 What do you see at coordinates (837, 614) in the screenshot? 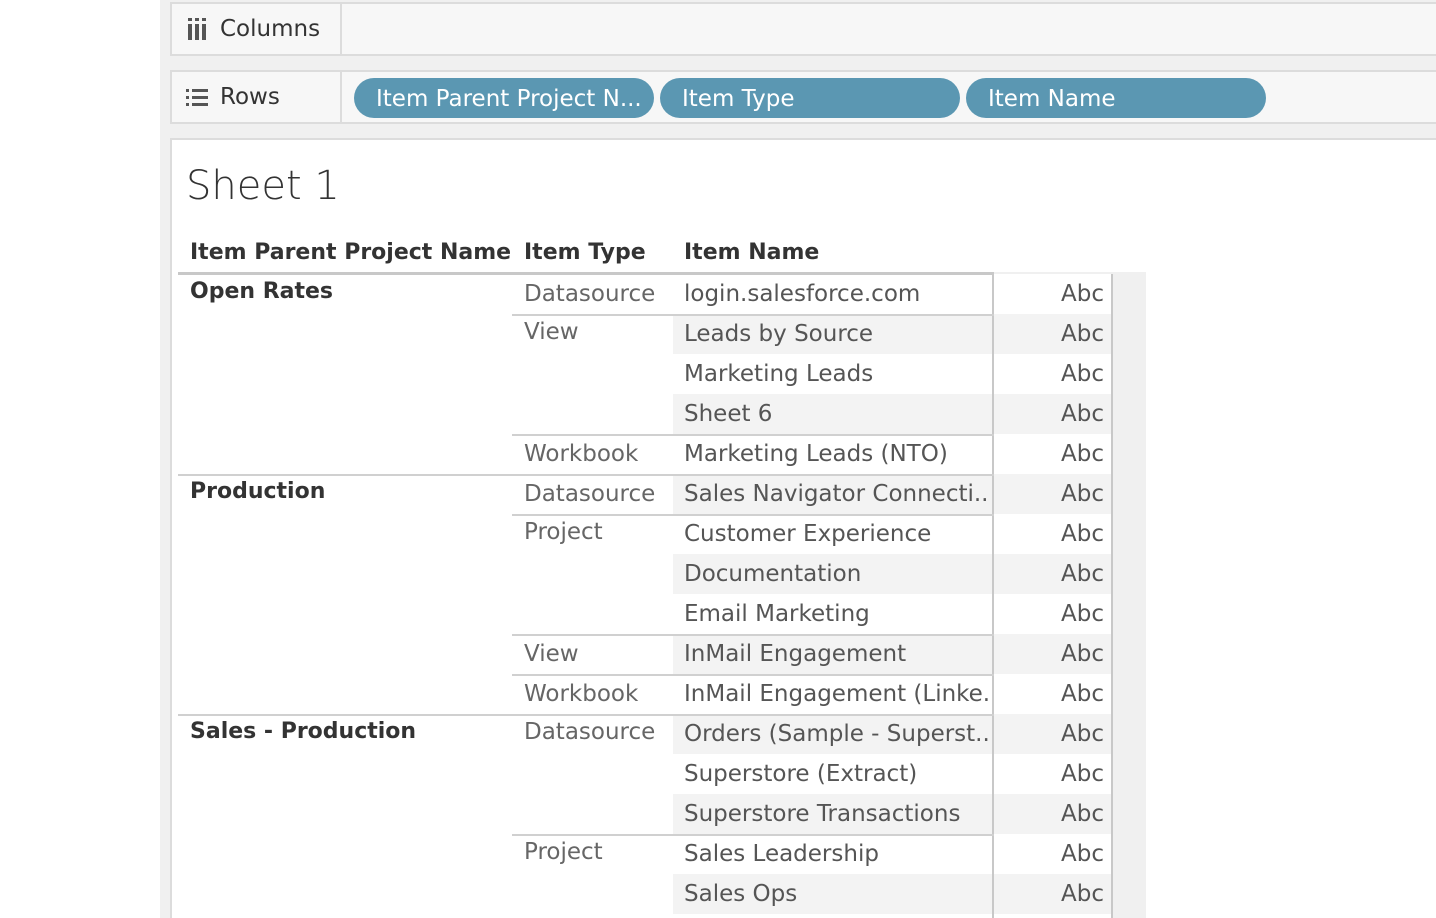
I see `item-name: Email Marketing` at bounding box center [837, 614].